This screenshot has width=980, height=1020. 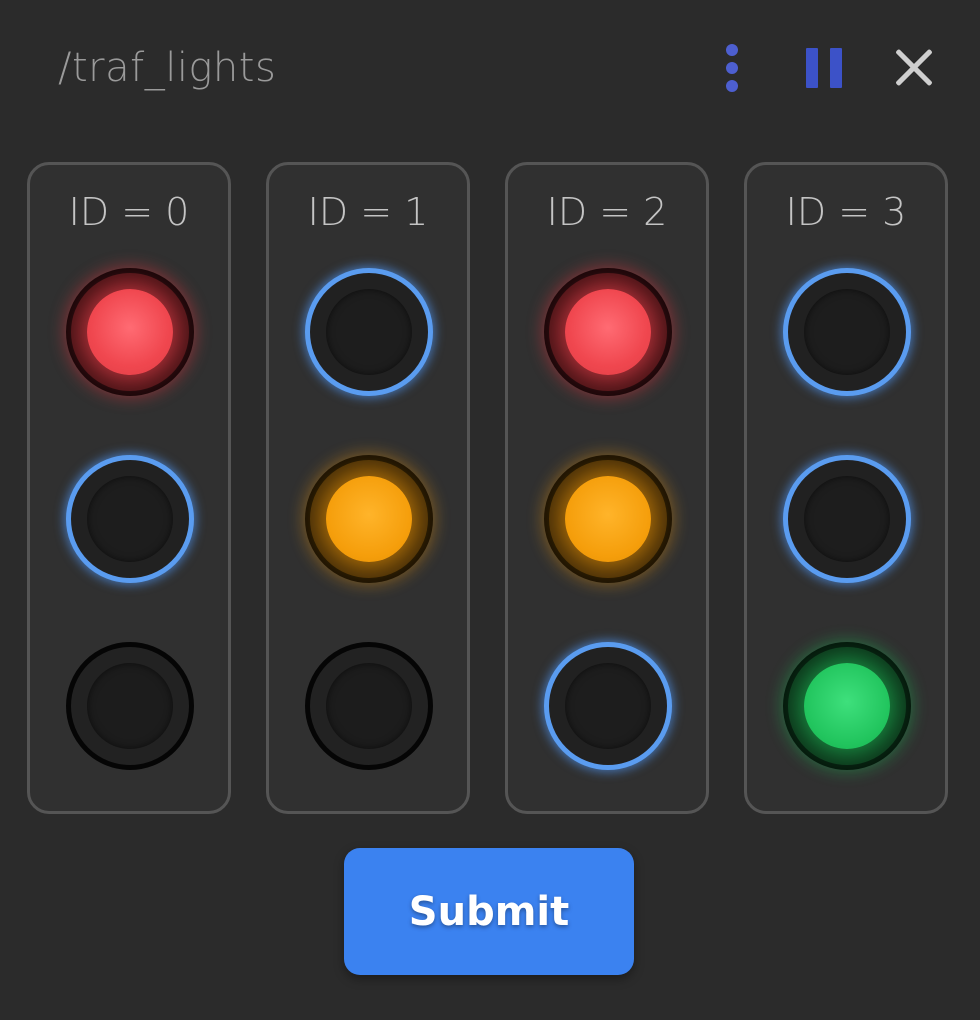 I want to click on traffic-light-2: ID = 2, so click(x=607, y=488).